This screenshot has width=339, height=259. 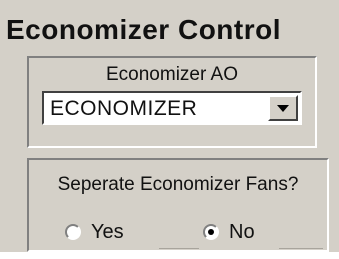 I want to click on economizer-ao-dropdown: ECONOMIZER, so click(x=172, y=108).